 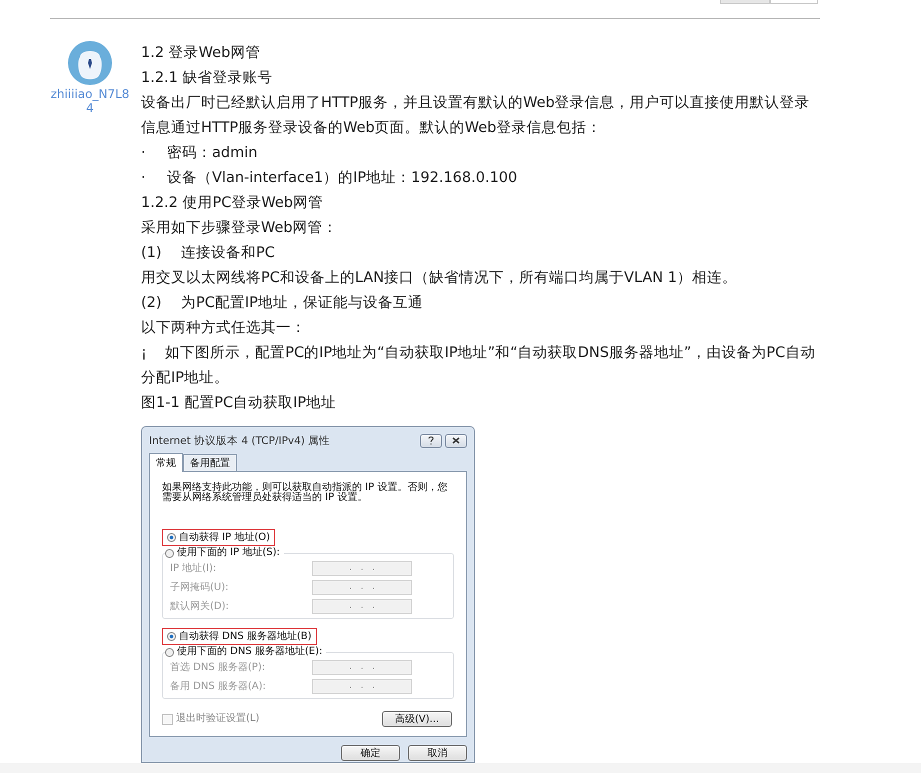 I want to click on dialog-title: Internet 协议版本 4 (TCP/IPv4) 属性, so click(x=240, y=440).